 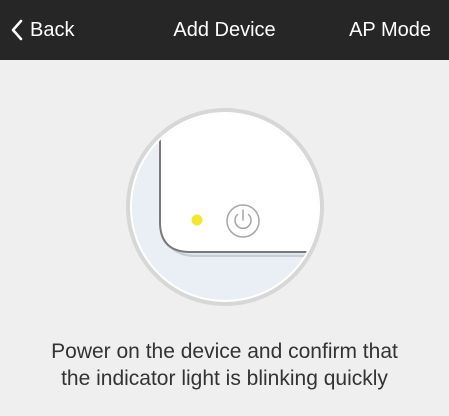 I want to click on back-label: Back, so click(x=52, y=30).